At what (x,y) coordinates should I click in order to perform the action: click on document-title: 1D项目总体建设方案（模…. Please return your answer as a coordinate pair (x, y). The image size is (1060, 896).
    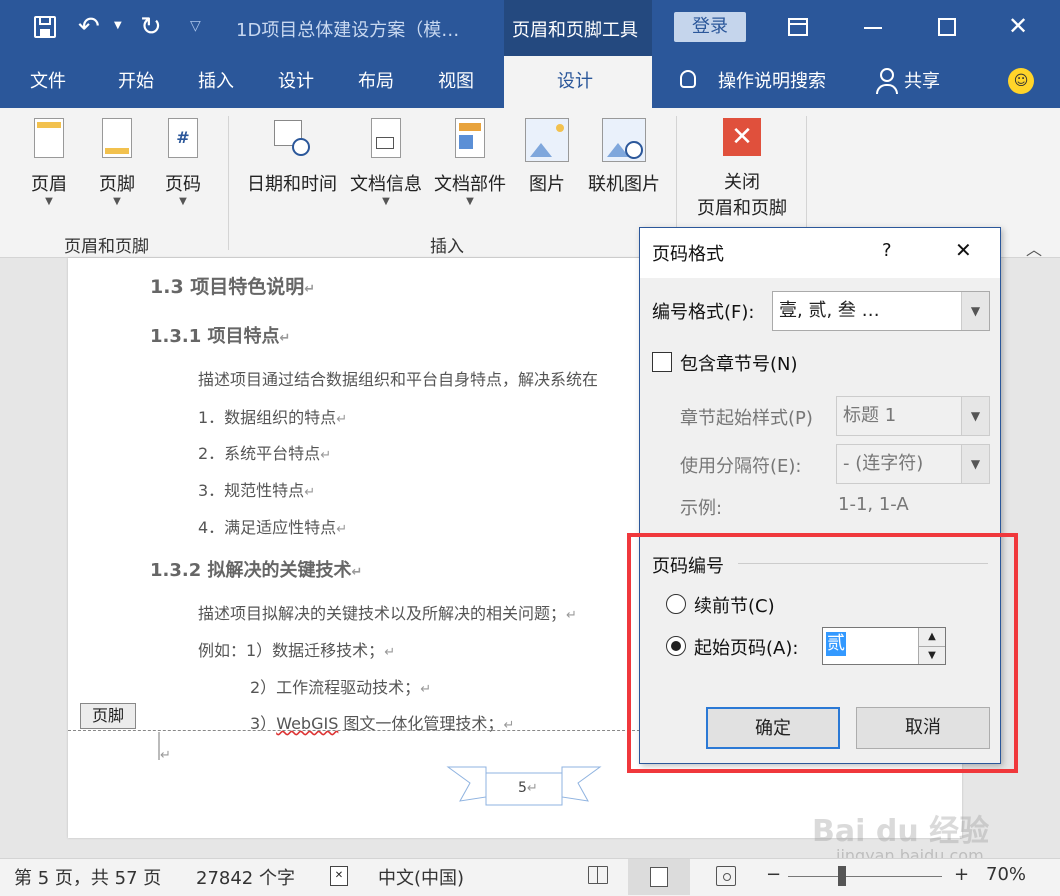
    Looking at the image, I should click on (348, 30).